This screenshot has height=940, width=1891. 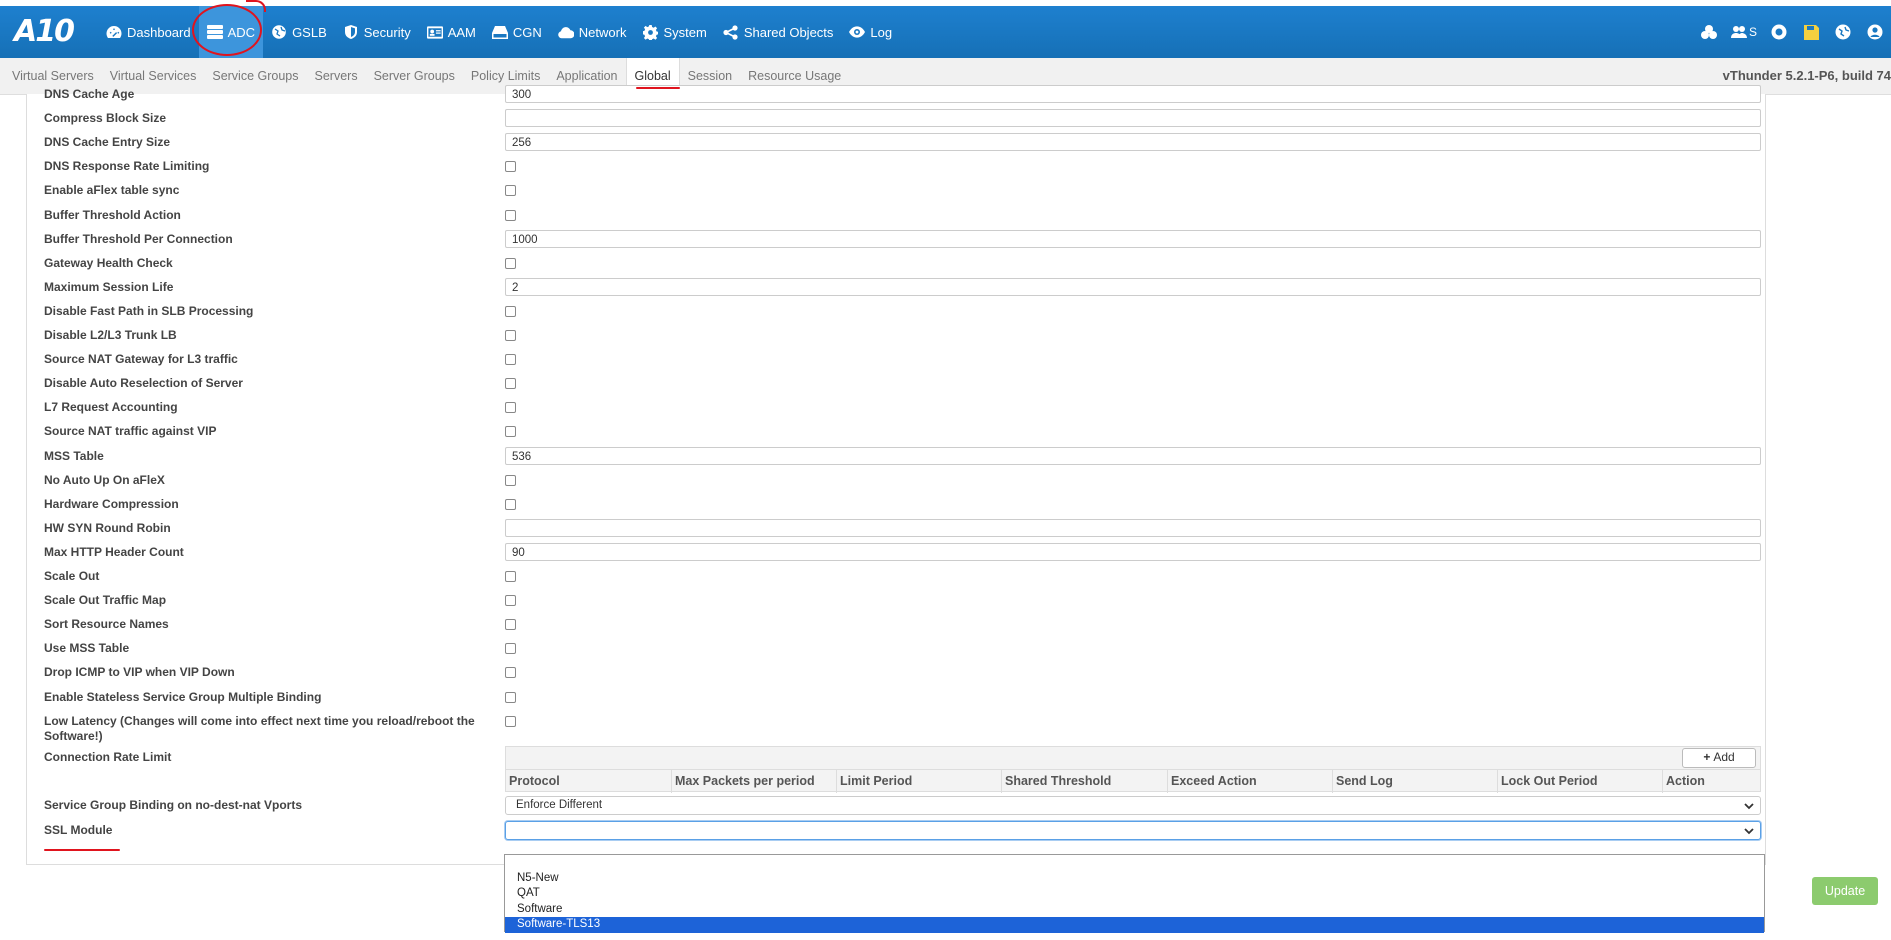 What do you see at coordinates (510, 360) in the screenshot?
I see `source-nat-gateway-for-l3-traffic-checkbox` at bounding box center [510, 360].